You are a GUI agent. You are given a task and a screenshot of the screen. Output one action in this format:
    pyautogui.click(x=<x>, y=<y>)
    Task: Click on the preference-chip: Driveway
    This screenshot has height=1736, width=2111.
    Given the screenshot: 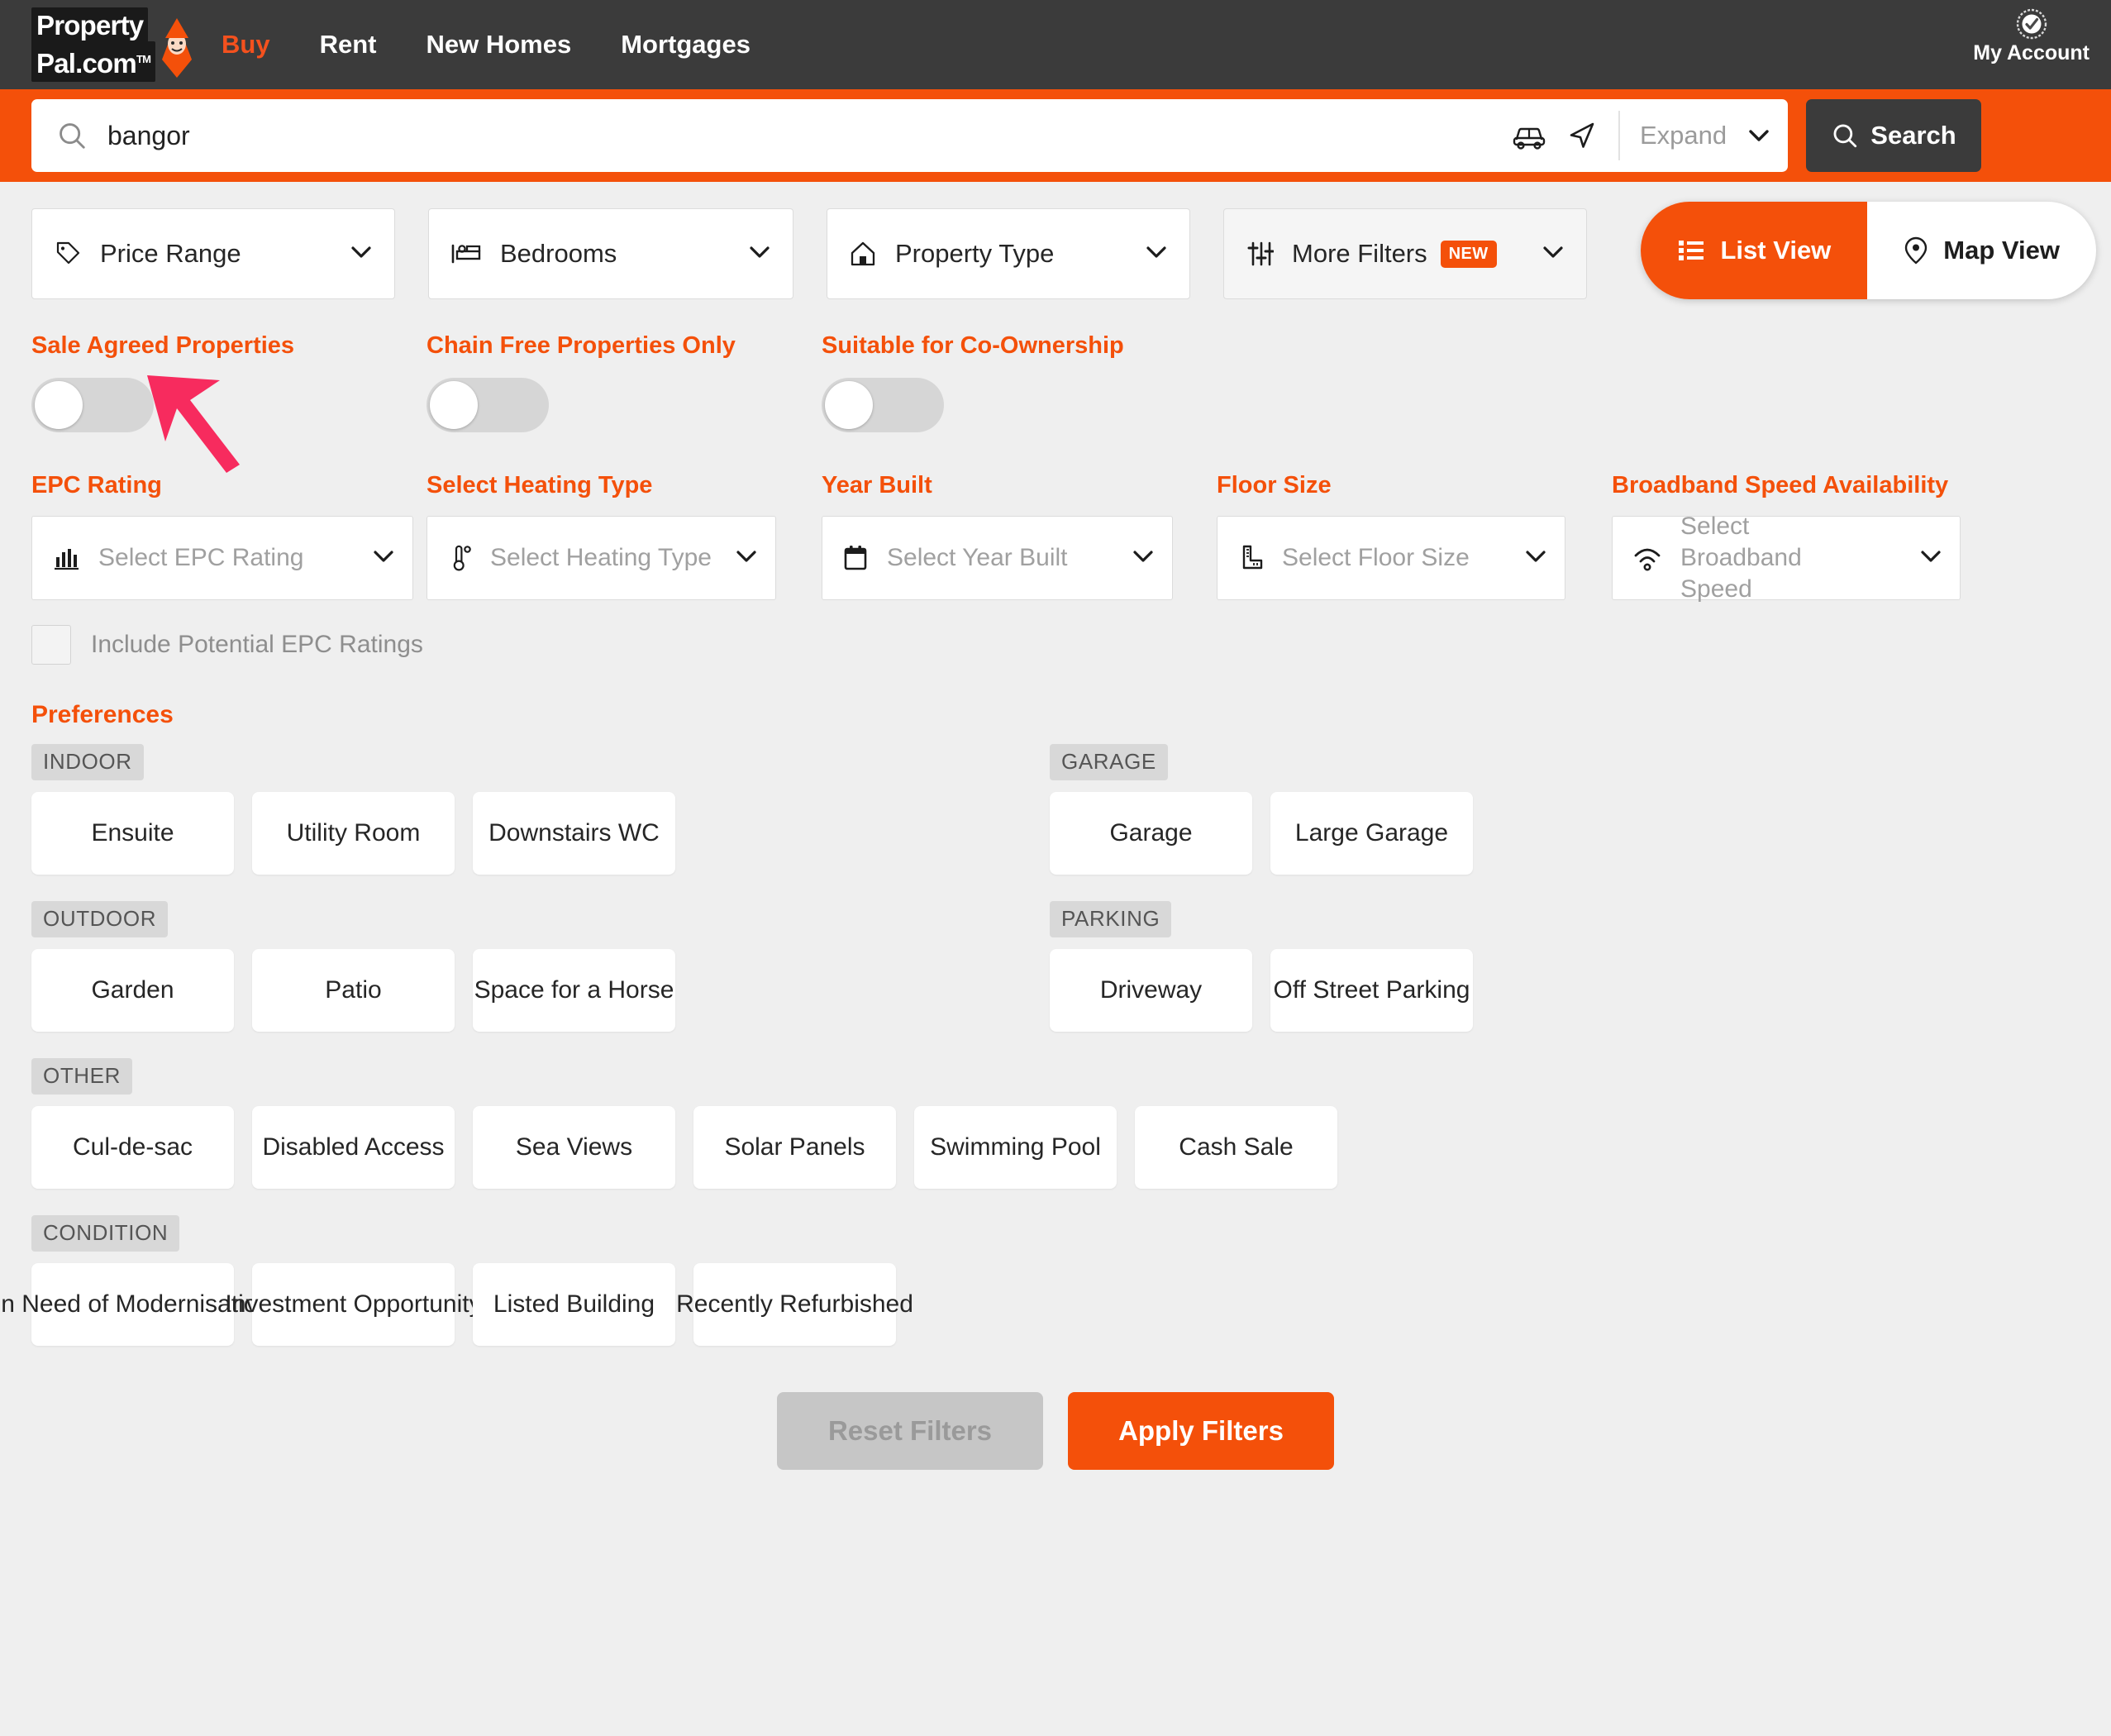 What is the action you would take?
    pyautogui.click(x=1151, y=990)
    